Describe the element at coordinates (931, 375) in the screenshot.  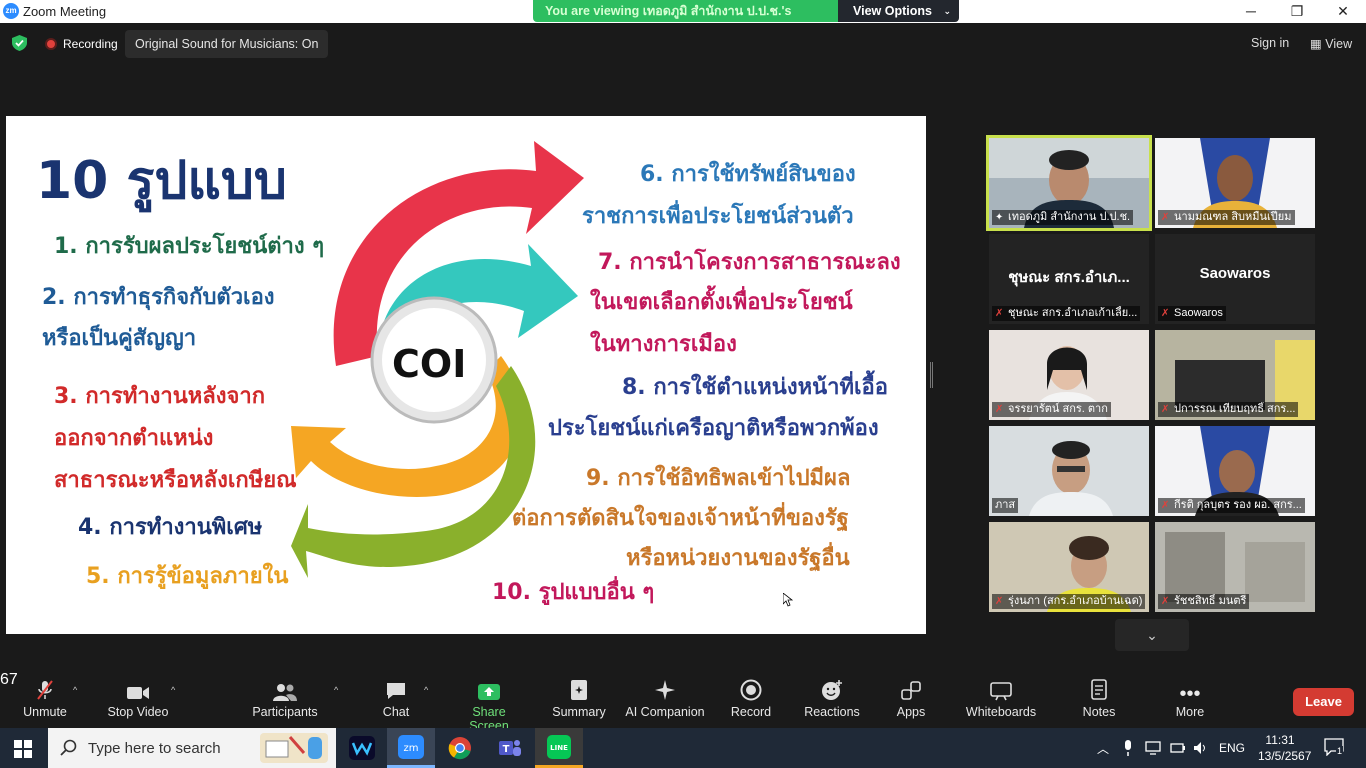
I see `panel-resize-handle` at that location.